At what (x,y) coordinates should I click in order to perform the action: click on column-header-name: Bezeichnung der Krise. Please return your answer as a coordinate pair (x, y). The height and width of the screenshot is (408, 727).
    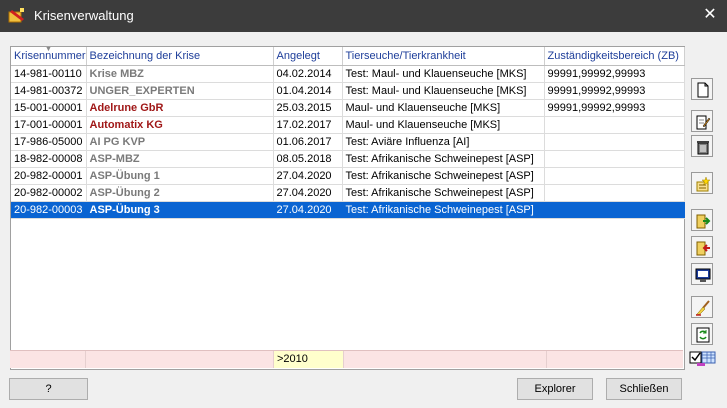
    Looking at the image, I should click on (180, 56).